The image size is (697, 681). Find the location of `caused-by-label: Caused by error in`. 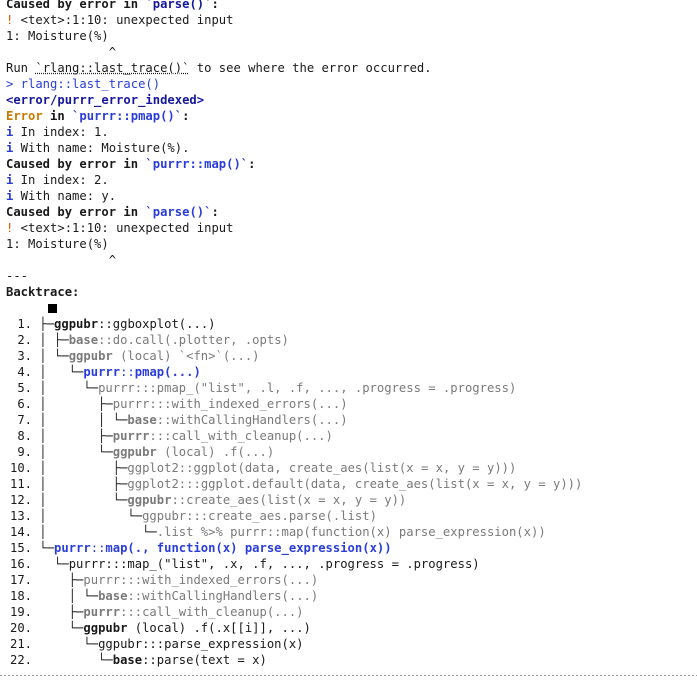

caused-by-label: Caused by error in is located at coordinates (76, 5).